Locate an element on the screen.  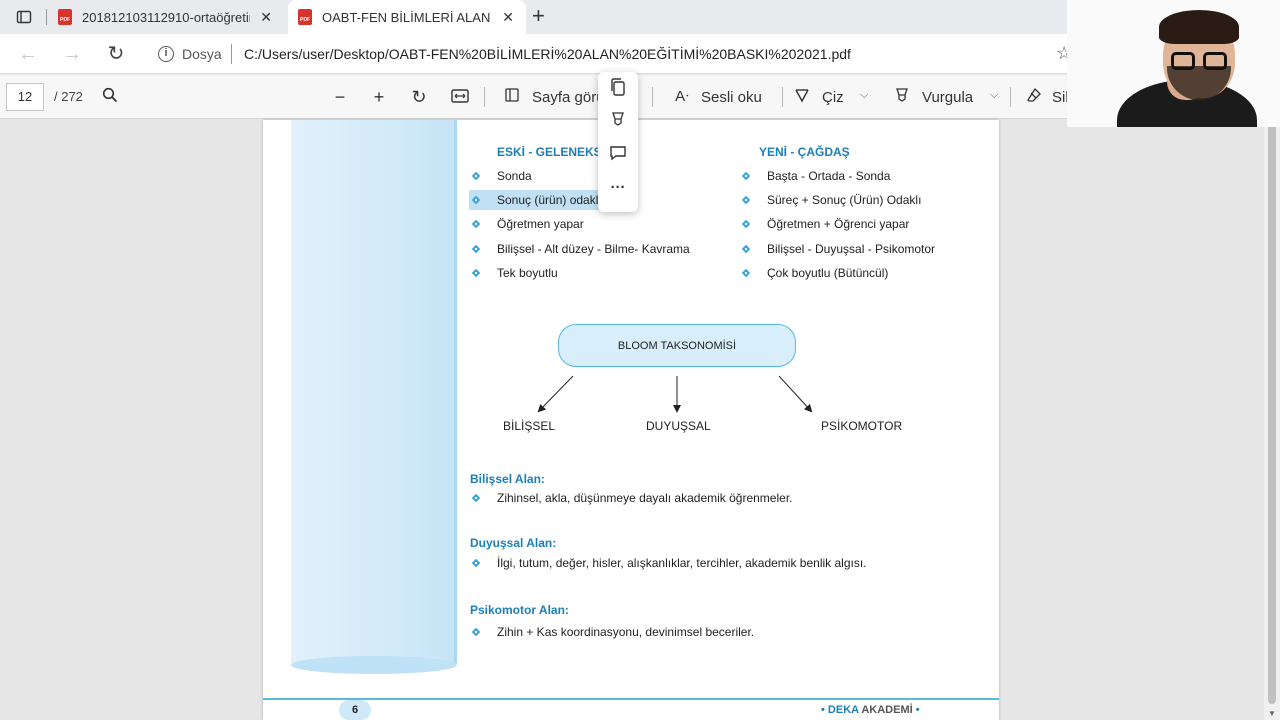
new-tab-button: + is located at coordinates (538, 16).